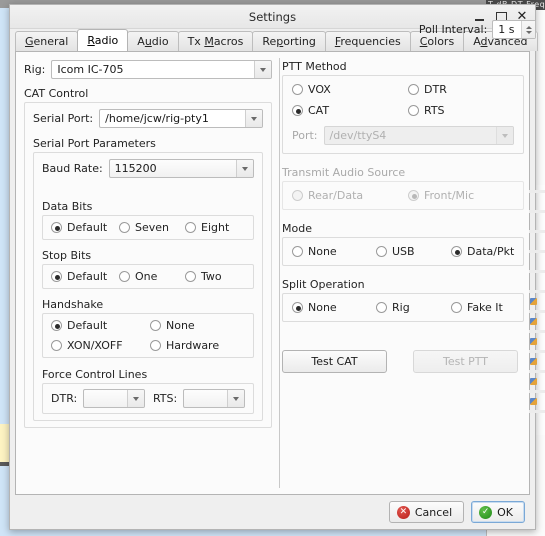  What do you see at coordinates (161, 69) in the screenshot?
I see `rig-combo: Icom IC-705` at bounding box center [161, 69].